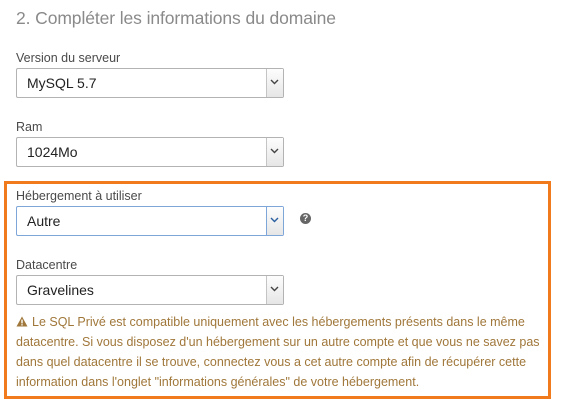 This screenshot has width=561, height=416. I want to click on datacenter-dropdown-button, so click(274, 290).